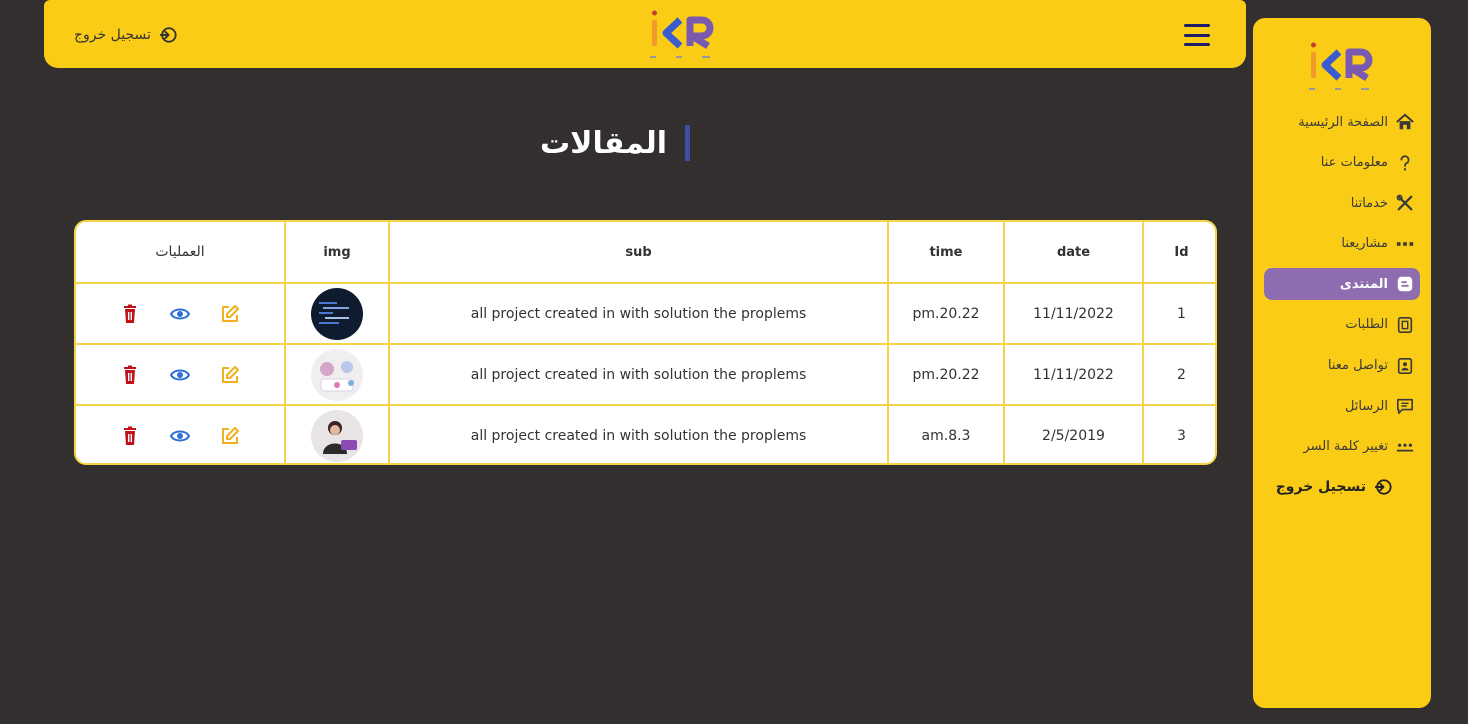 This screenshot has width=1468, height=724. I want to click on column-header-operations: العمليات, so click(181, 253).